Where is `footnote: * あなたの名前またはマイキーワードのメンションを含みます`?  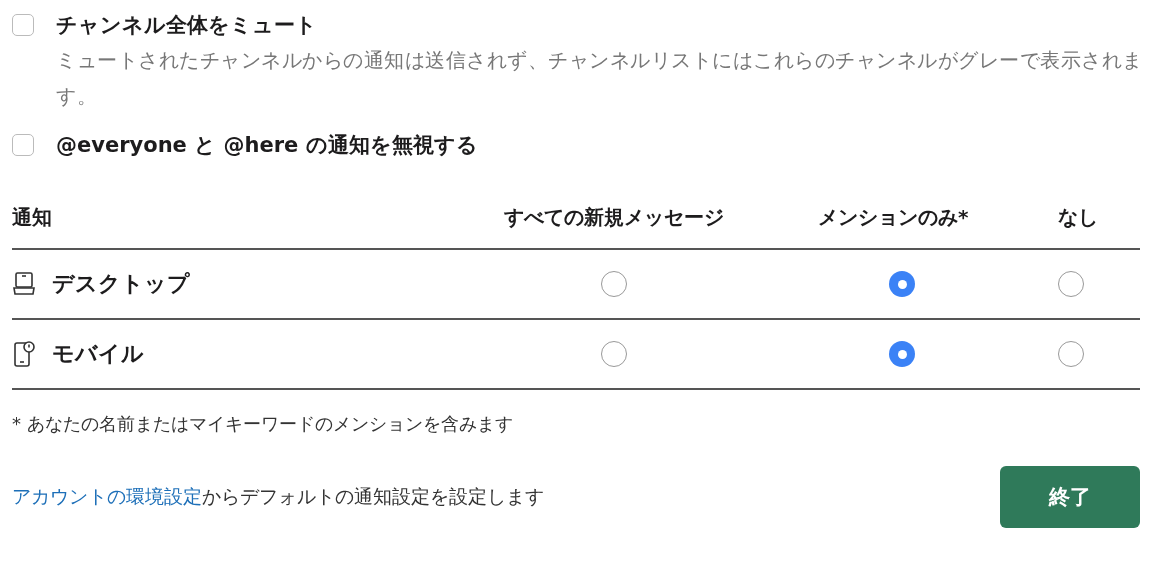
footnote: * あなたの名前またはマイキーワードのメンションを含みます is located at coordinates (263, 424).